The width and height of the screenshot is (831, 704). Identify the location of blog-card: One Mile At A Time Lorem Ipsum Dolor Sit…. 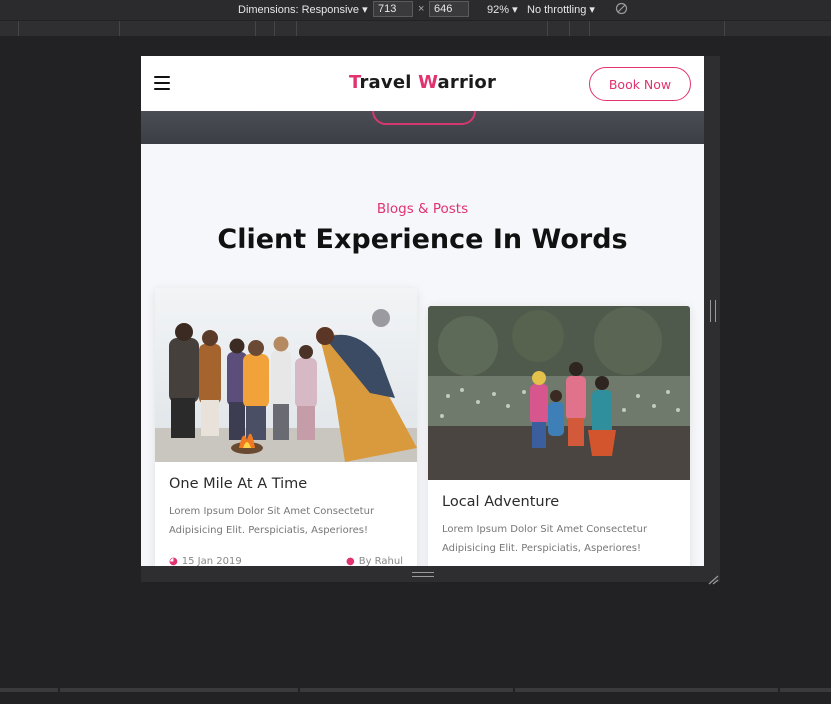
(286, 427).